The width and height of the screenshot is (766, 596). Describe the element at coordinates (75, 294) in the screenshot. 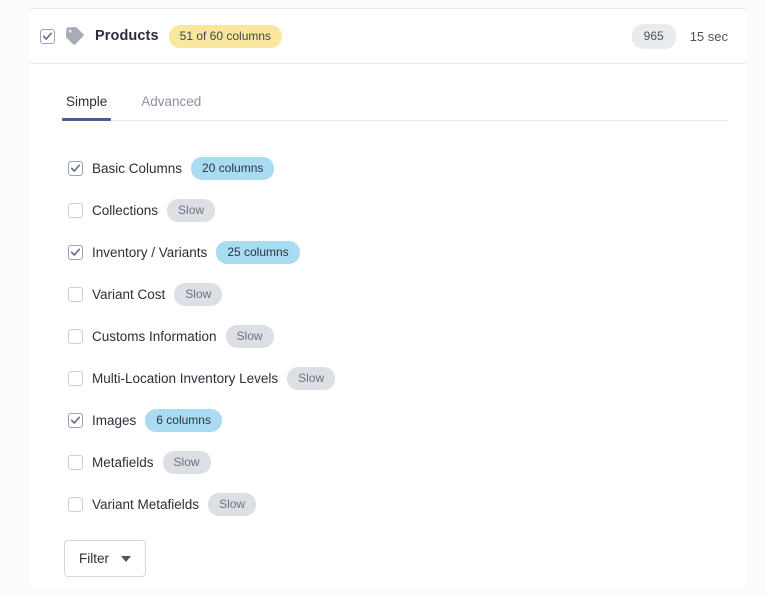

I see `option-checkbox-variant-cost` at that location.